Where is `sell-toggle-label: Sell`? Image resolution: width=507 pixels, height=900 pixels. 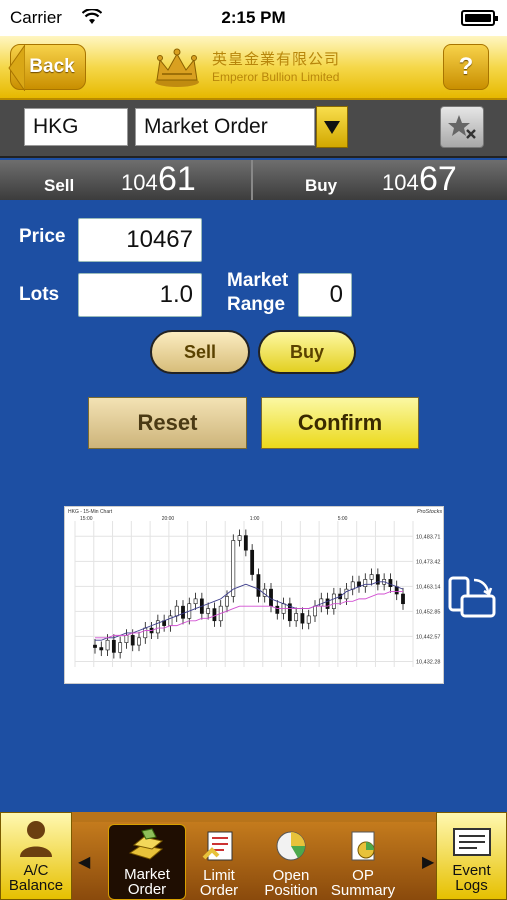 sell-toggle-label: Sell is located at coordinates (200, 351).